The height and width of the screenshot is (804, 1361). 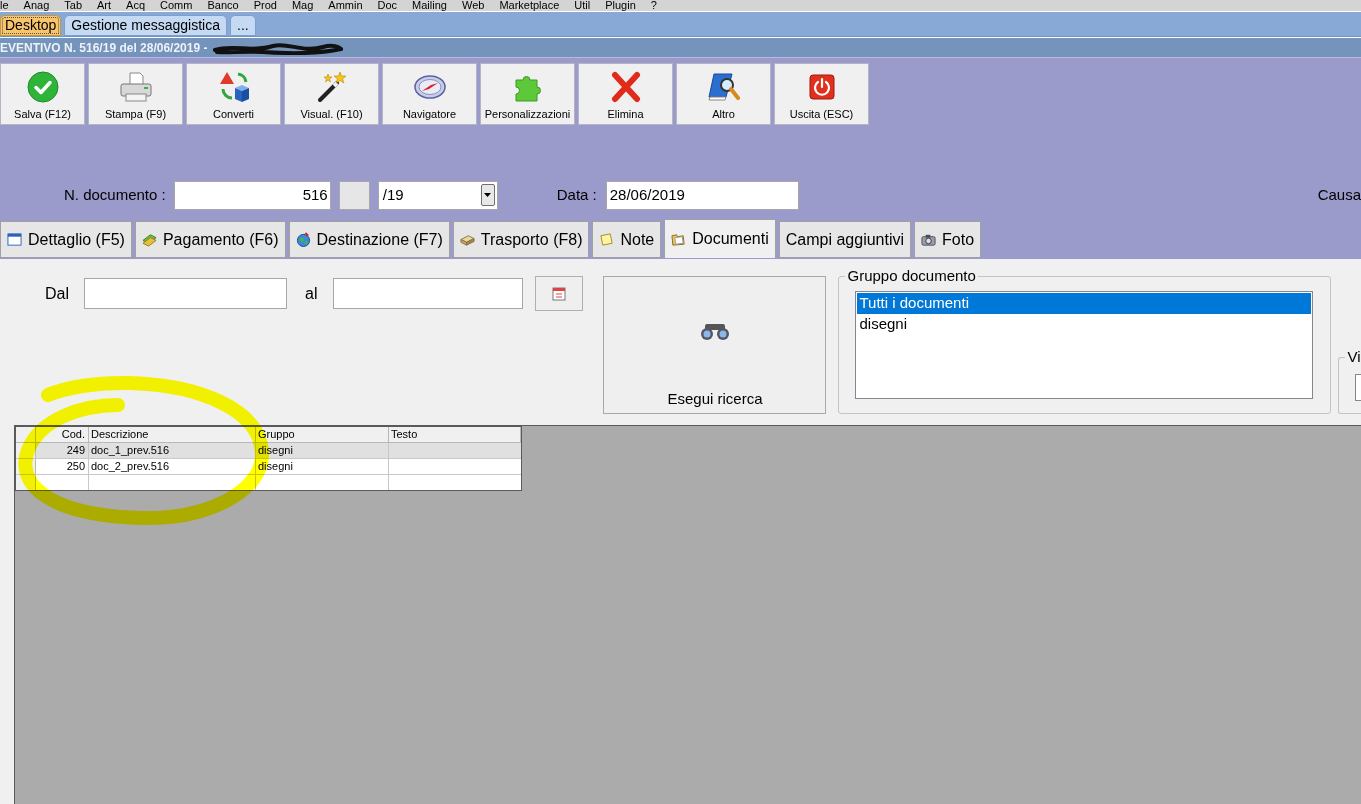 What do you see at coordinates (42, 87) in the screenshot?
I see `check-icon` at bounding box center [42, 87].